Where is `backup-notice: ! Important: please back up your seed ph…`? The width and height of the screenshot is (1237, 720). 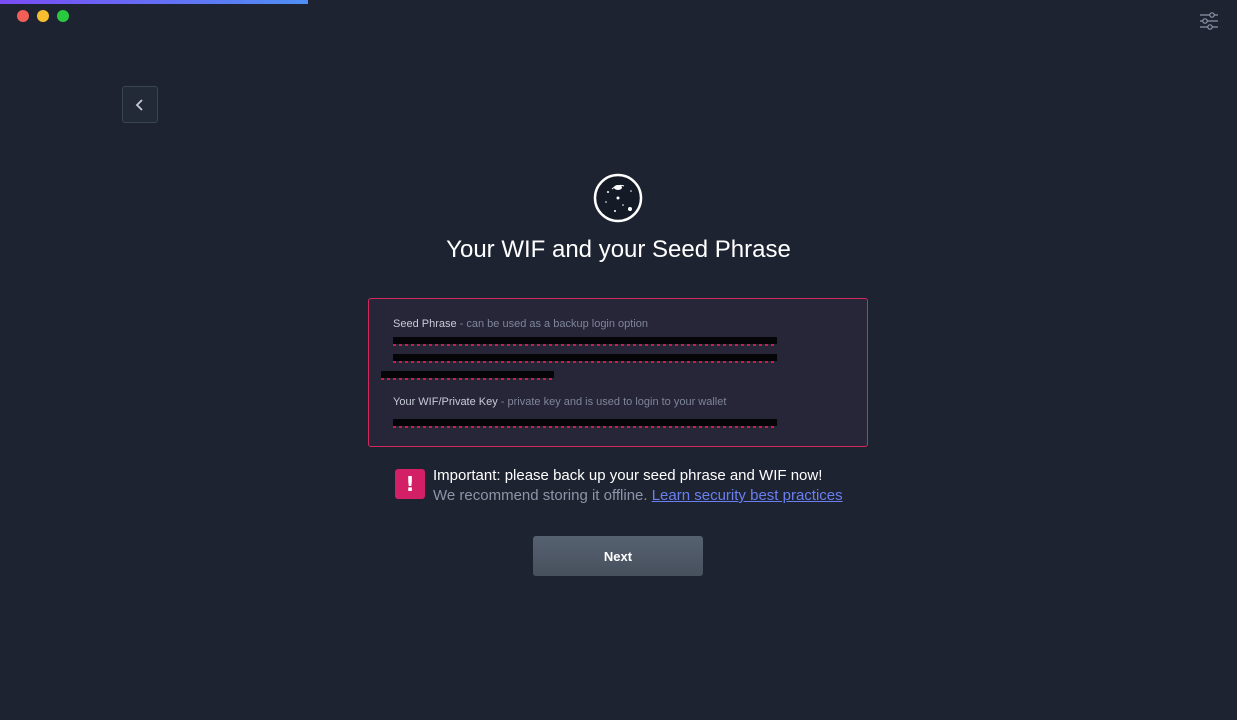 backup-notice: ! Important: please back up your seed ph… is located at coordinates (619, 486).